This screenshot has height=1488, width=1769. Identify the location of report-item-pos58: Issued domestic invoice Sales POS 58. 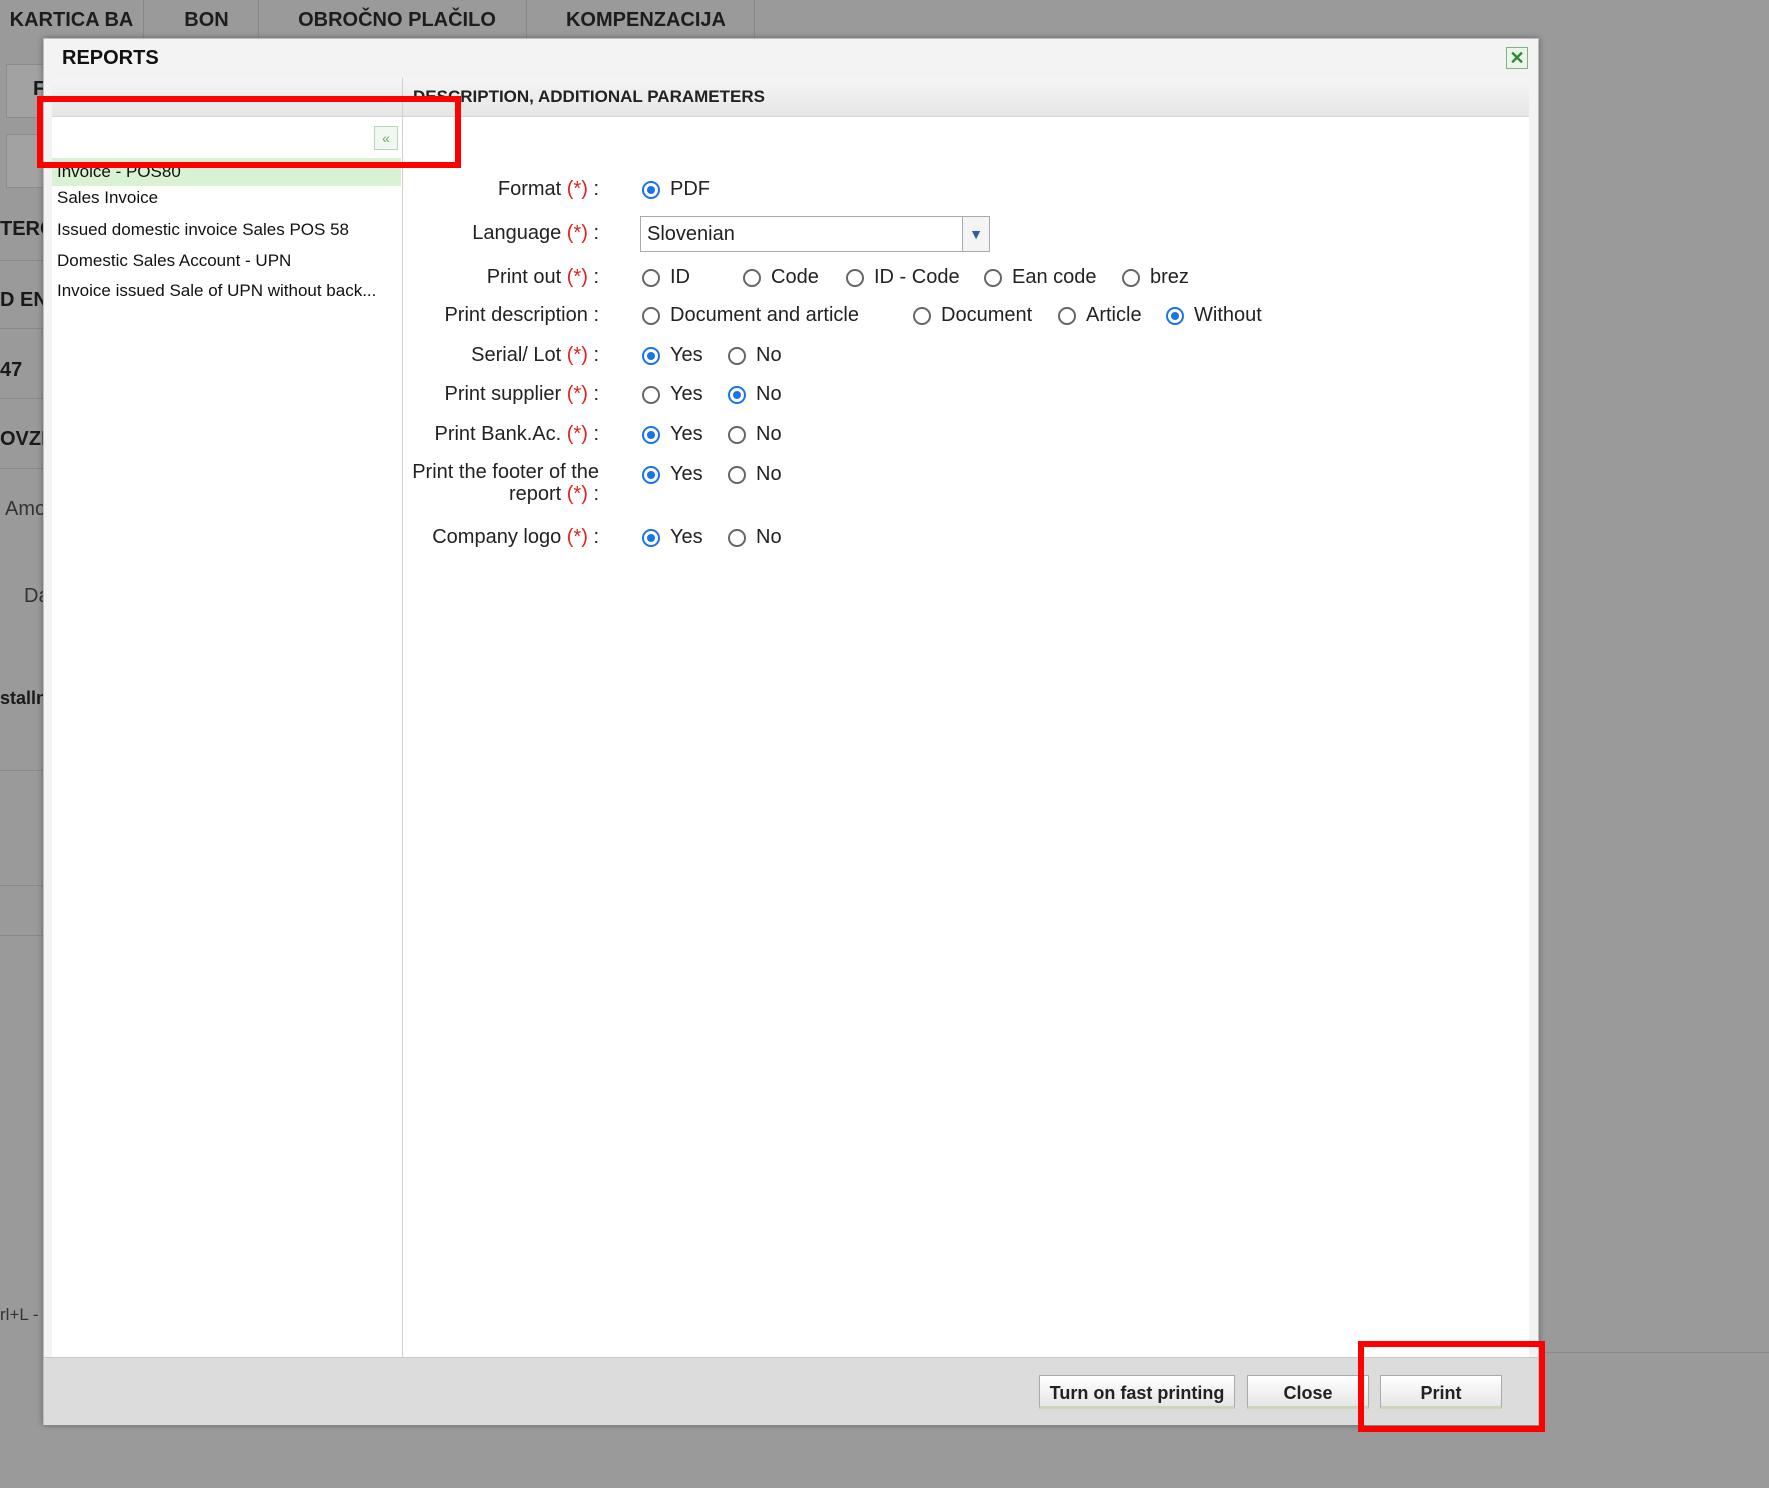
(226, 230).